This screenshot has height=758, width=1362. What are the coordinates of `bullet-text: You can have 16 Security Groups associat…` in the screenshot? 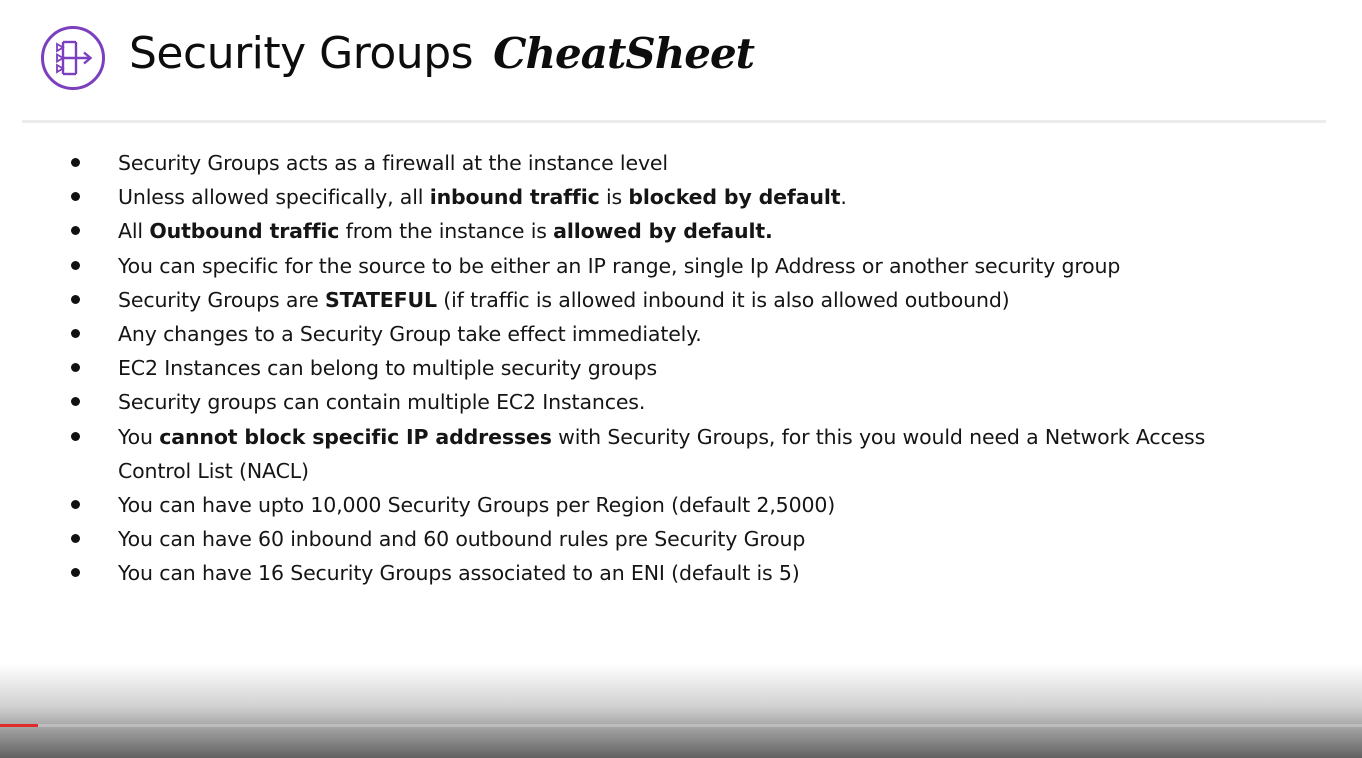 It's located at (459, 573).